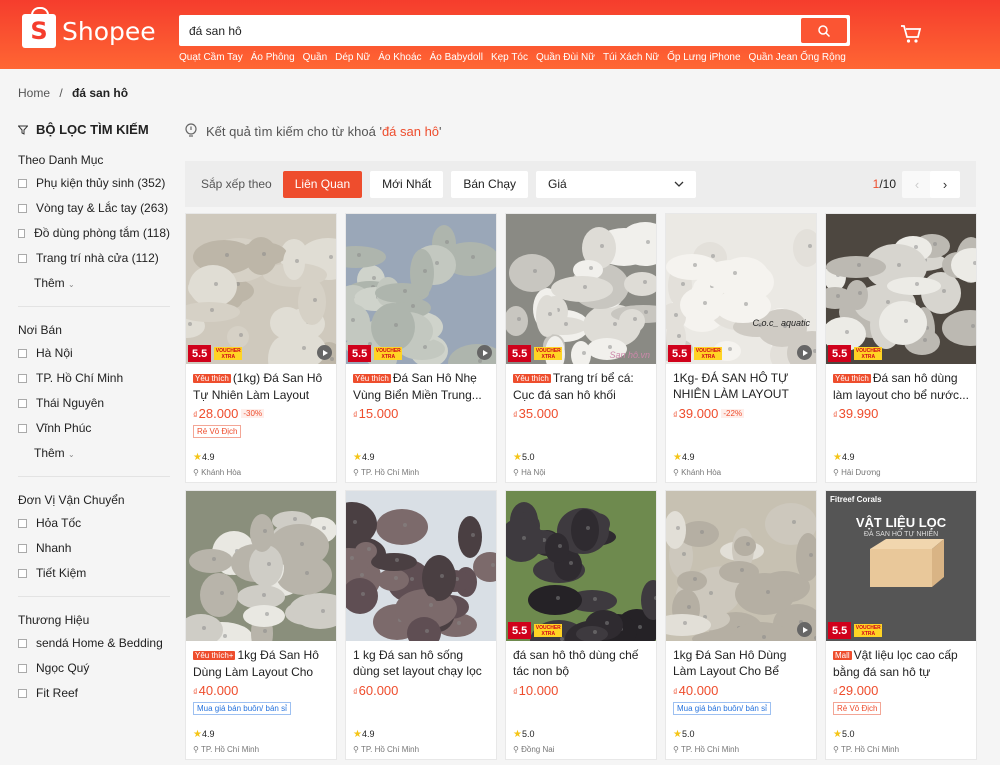 The height and width of the screenshot is (765, 1000). Describe the element at coordinates (741, 289) in the screenshot. I see `product-image: C.o.c_ aquatic 5.5 VOUCHER XTRA` at that location.